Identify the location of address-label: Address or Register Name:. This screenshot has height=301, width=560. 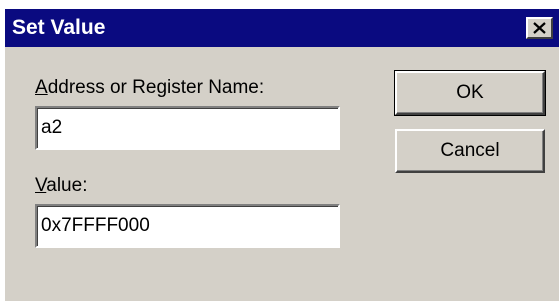
(149, 88).